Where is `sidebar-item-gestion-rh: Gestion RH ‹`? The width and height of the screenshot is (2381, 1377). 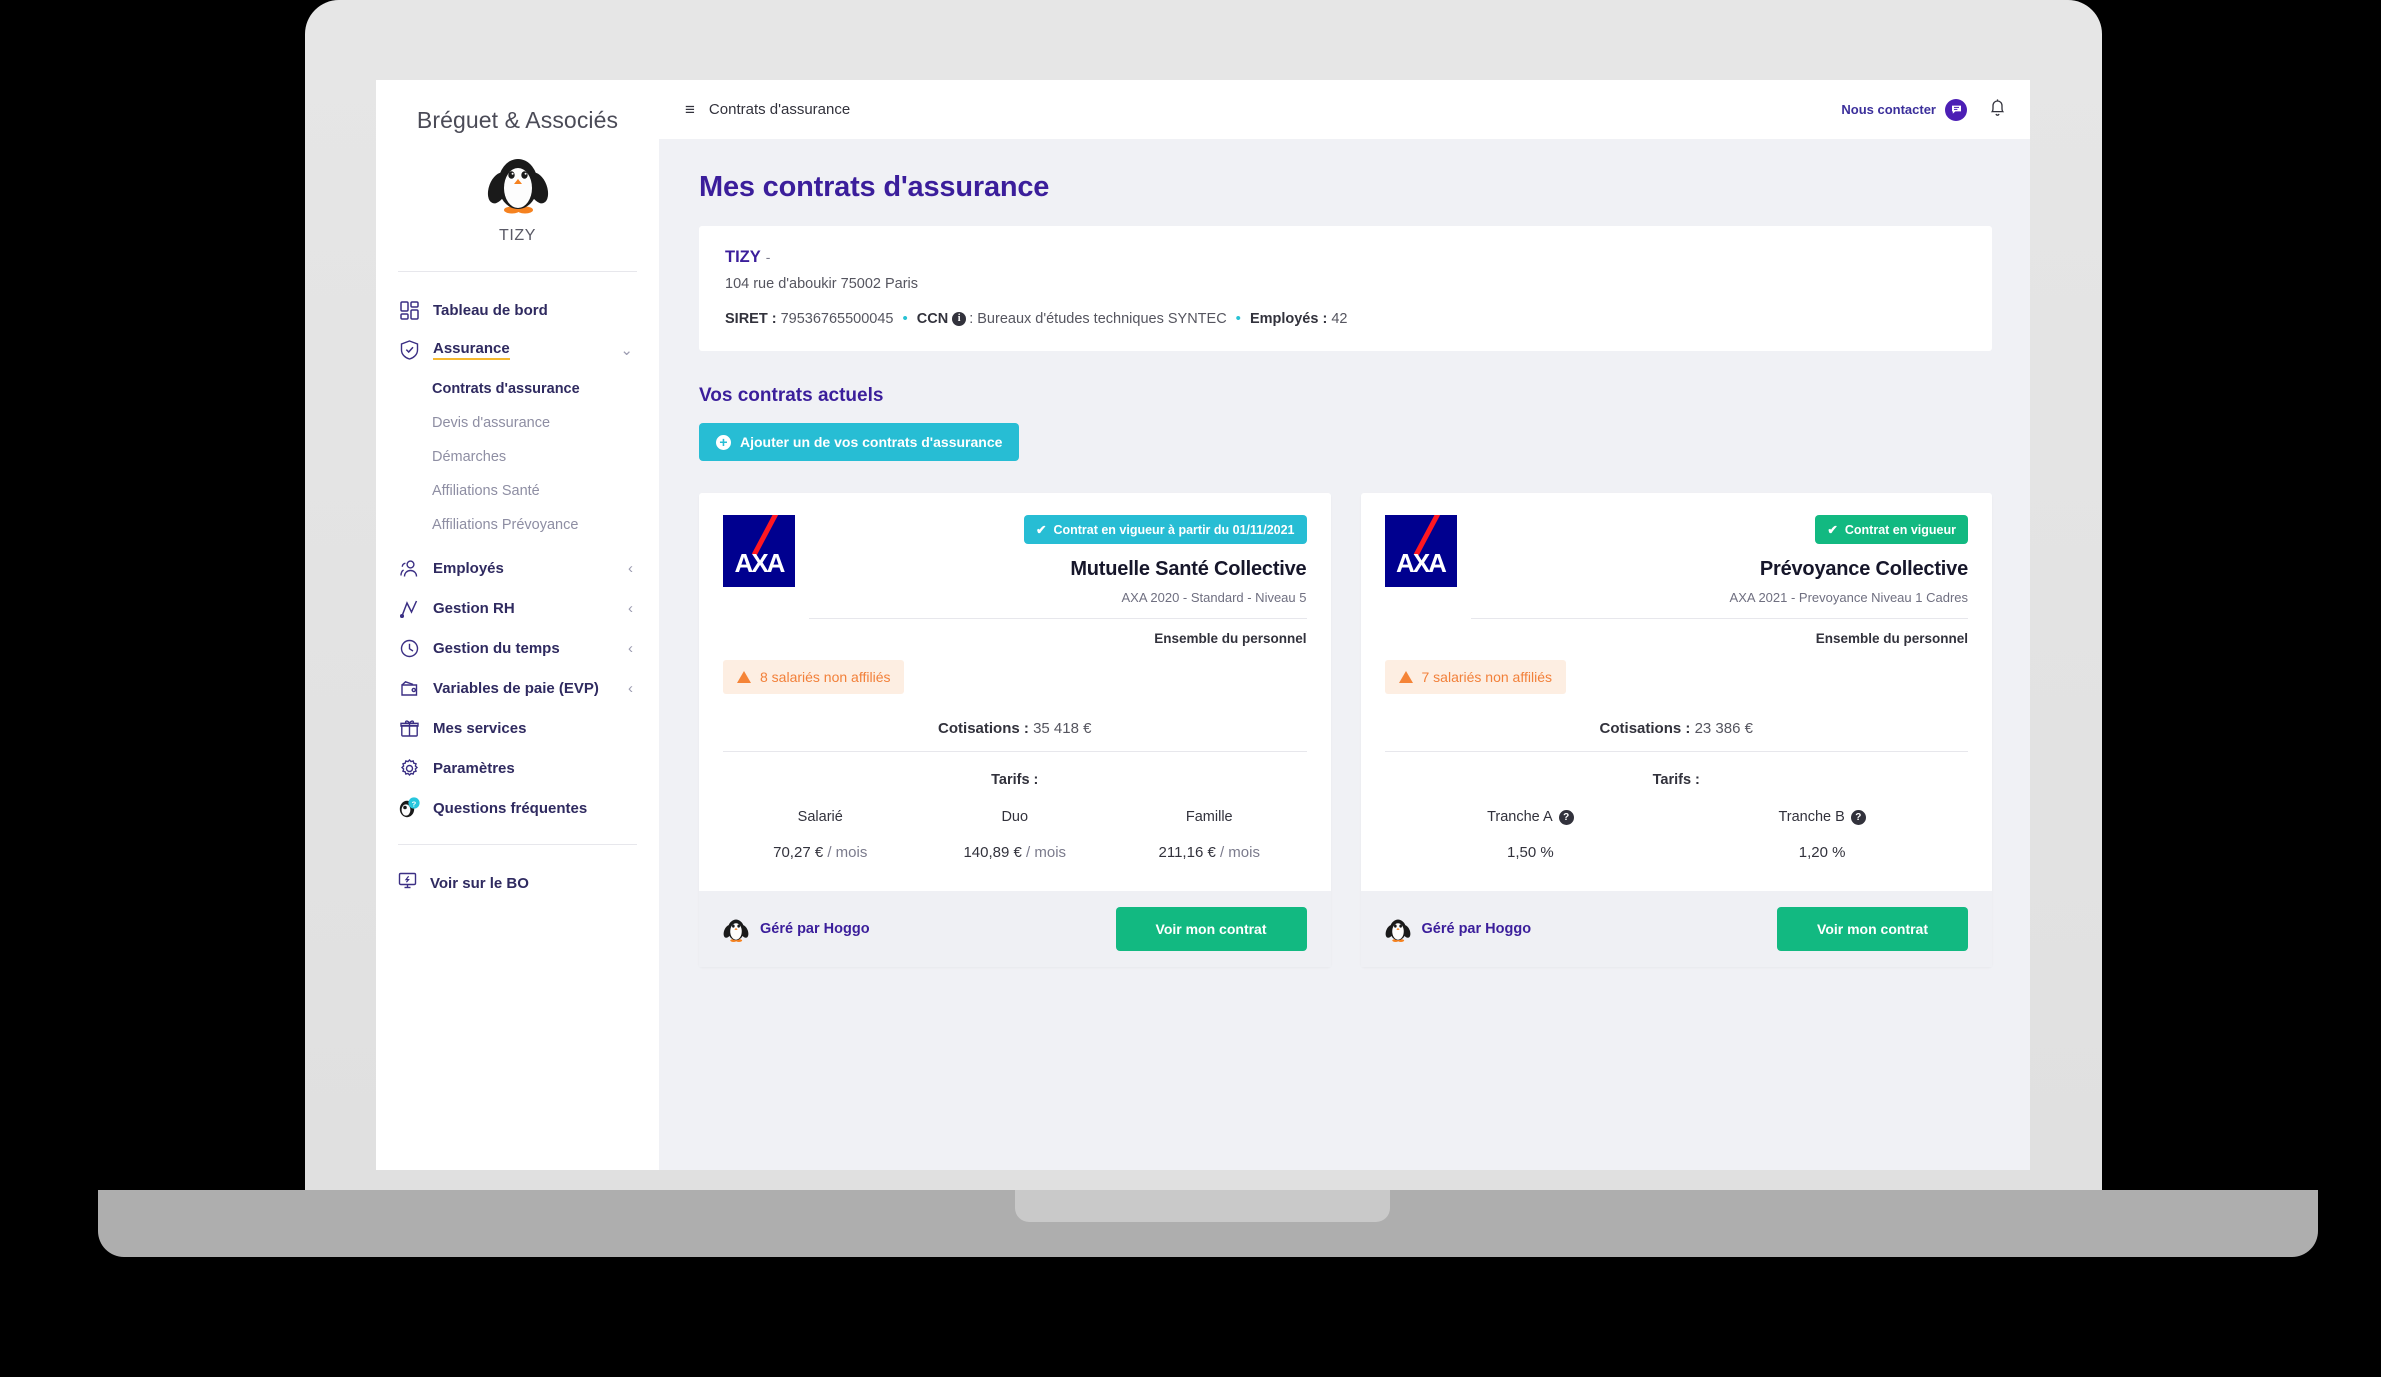
sidebar-item-gestion-rh: Gestion RH ‹ is located at coordinates (517, 608).